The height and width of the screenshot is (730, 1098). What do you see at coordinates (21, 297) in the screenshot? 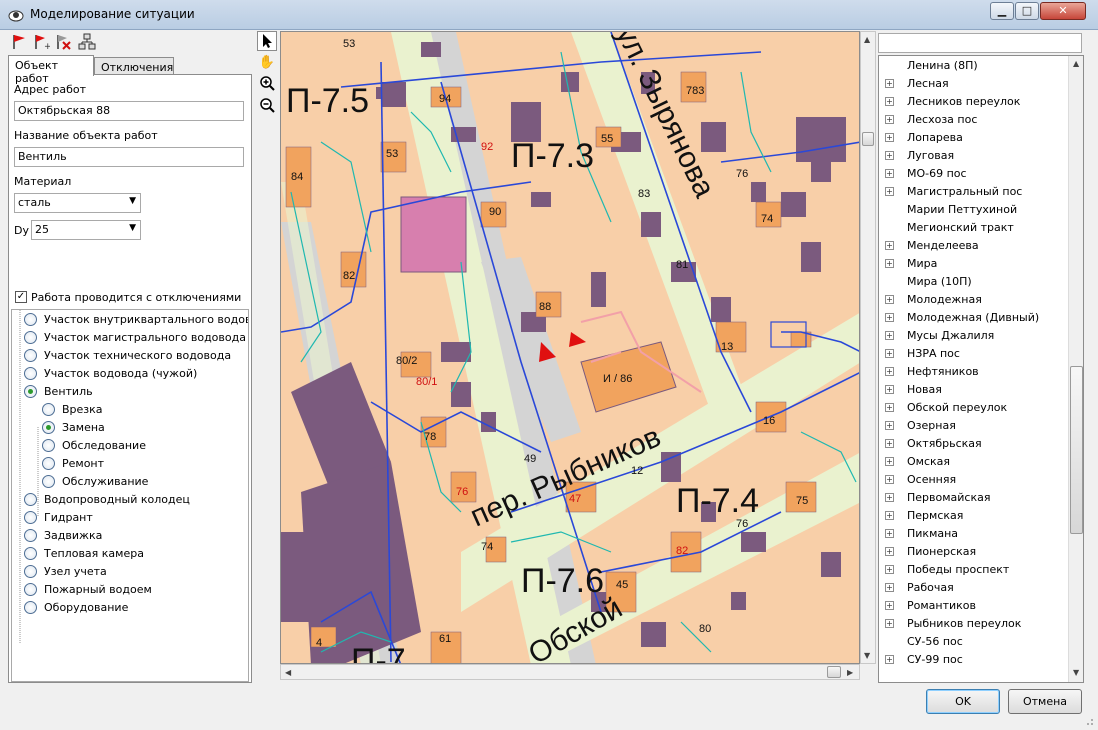
I see `shutdown-checkbox: ✓` at bounding box center [21, 297].